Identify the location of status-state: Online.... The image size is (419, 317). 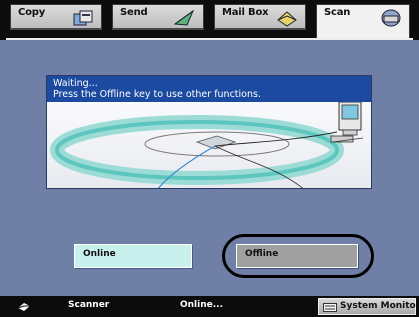
(201, 305).